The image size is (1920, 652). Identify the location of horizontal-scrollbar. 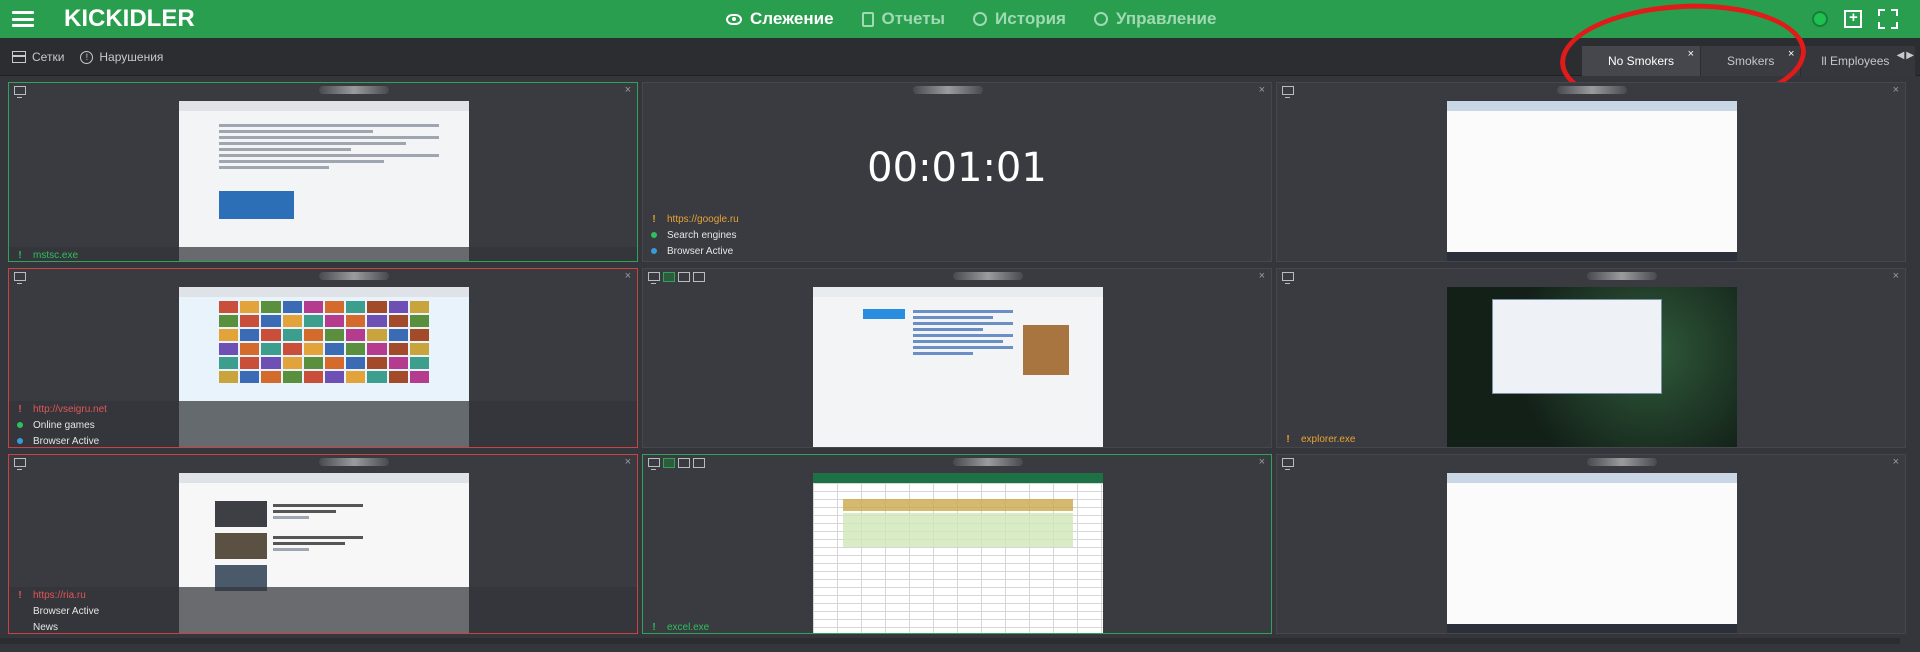
(950, 641).